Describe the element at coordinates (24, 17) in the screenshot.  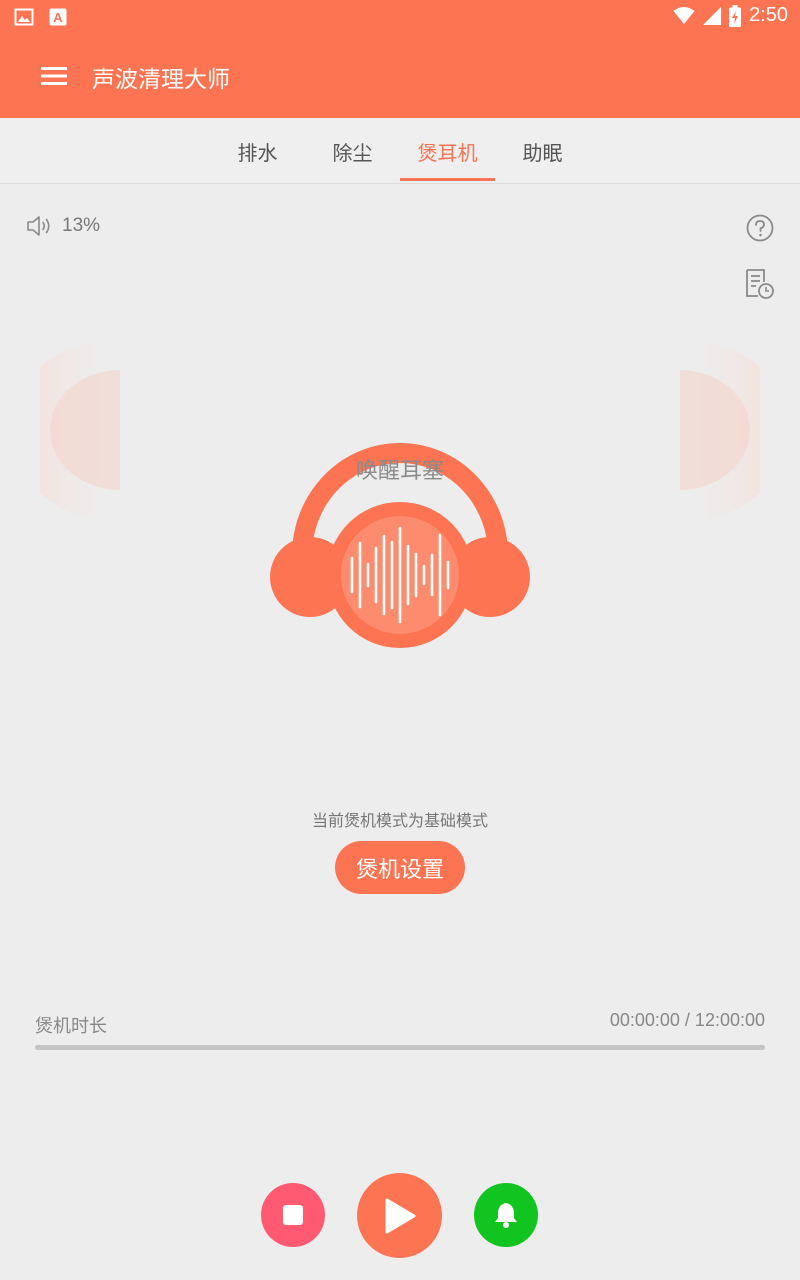
I see `gallery-notification-icon` at that location.